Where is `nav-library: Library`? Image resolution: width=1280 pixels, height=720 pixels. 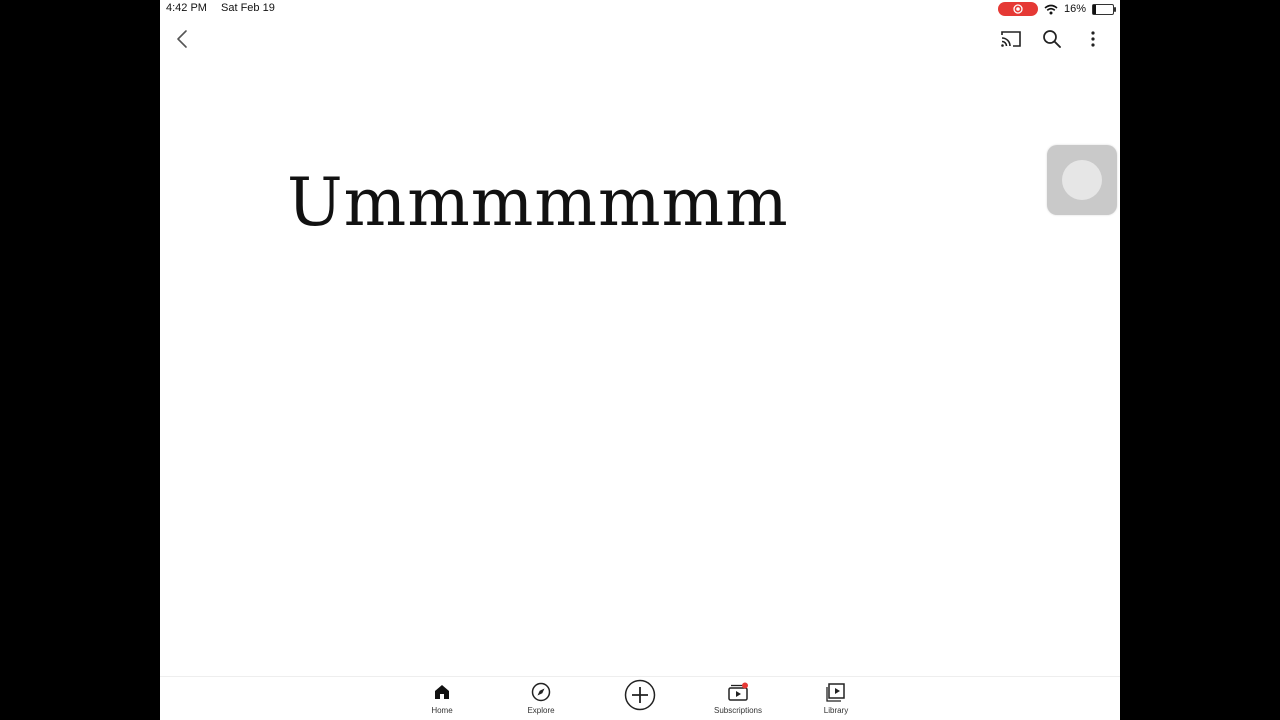
nav-library: Library is located at coordinates (836, 700).